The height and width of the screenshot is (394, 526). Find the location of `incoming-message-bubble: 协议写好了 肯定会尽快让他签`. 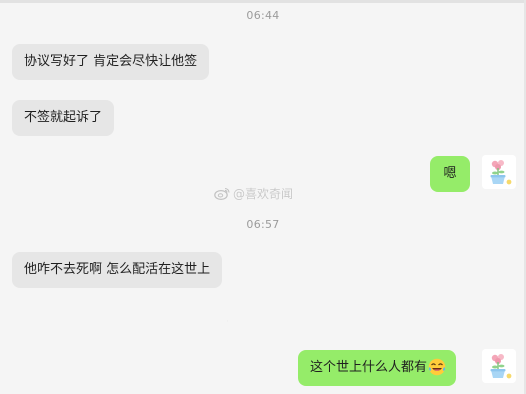

incoming-message-bubble: 协议写好了 肯定会尽快让他签 is located at coordinates (111, 62).